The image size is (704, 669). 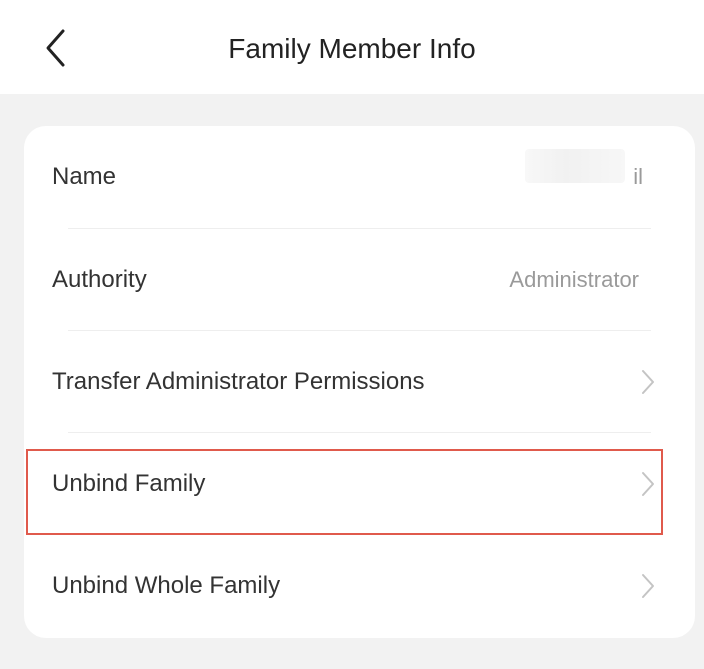 I want to click on top-nav-bar: Family Member Info, so click(x=352, y=47).